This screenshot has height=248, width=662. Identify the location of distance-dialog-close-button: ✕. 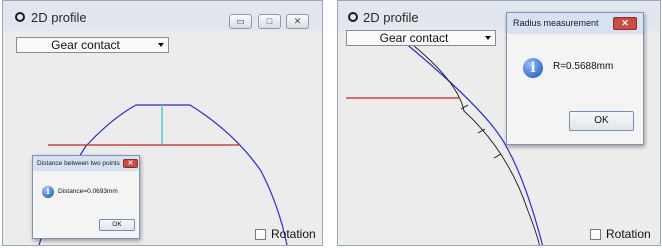
(130, 163).